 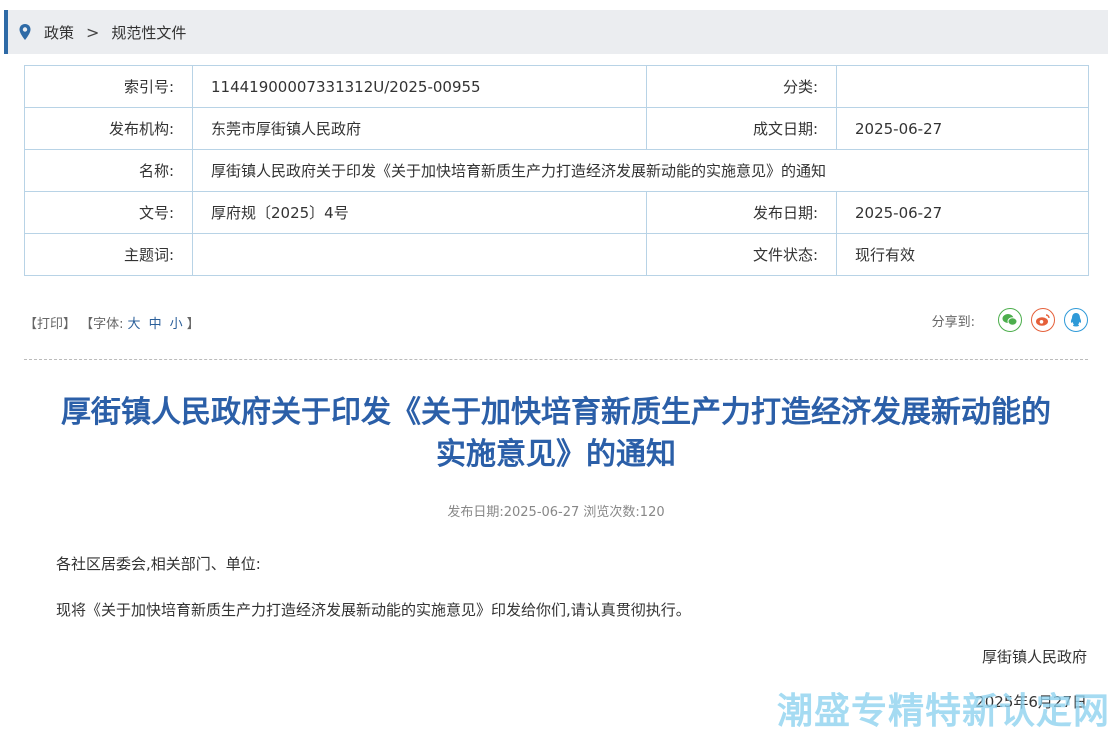 What do you see at coordinates (25, 32) in the screenshot?
I see `location-pin-icon` at bounding box center [25, 32].